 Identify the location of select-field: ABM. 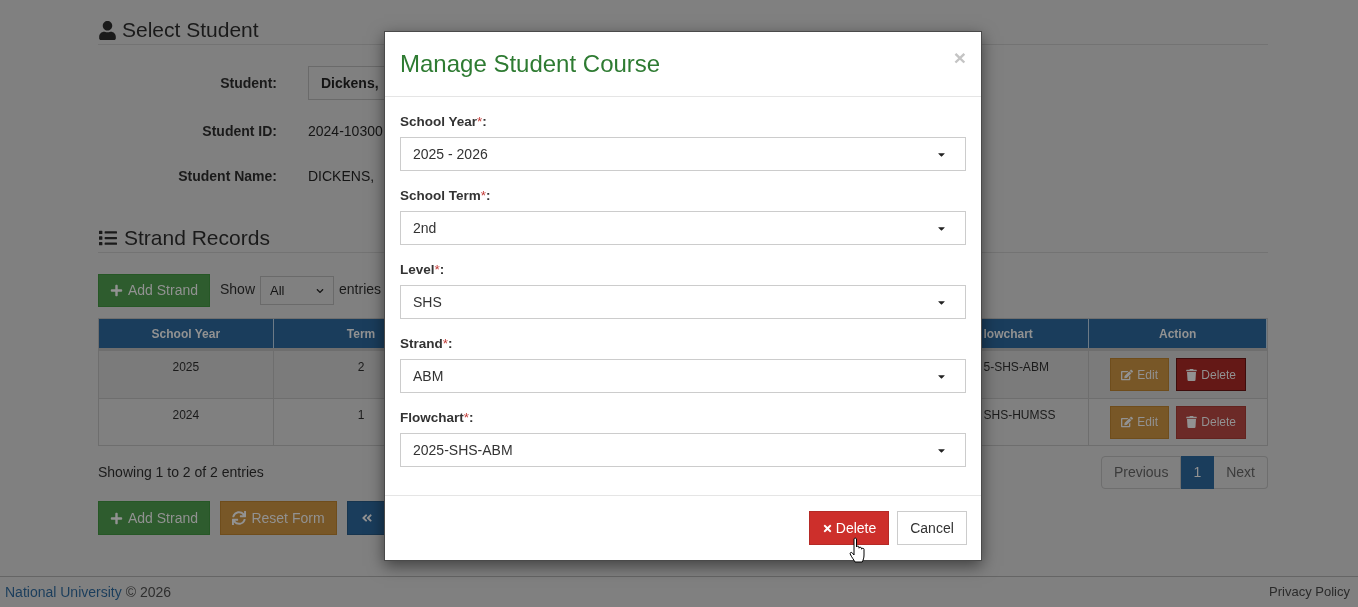
(683, 376).